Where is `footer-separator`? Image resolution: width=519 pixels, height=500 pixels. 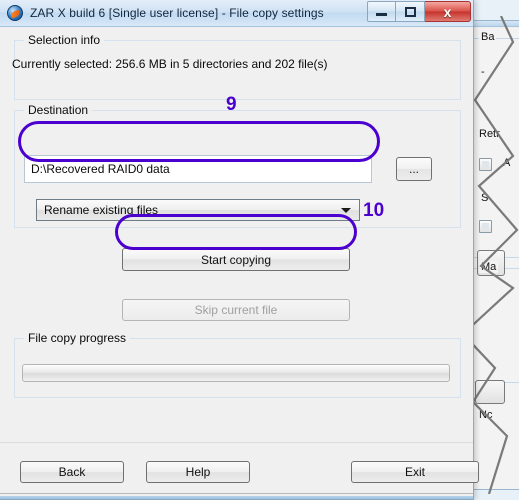
footer-separator is located at coordinates (236, 442).